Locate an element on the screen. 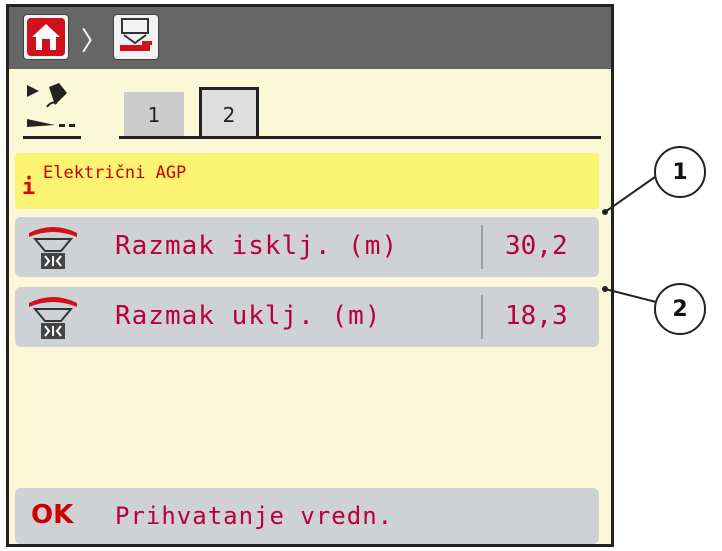 This screenshot has width=722, height=551. info-message: i Električni AGP is located at coordinates (307, 181).